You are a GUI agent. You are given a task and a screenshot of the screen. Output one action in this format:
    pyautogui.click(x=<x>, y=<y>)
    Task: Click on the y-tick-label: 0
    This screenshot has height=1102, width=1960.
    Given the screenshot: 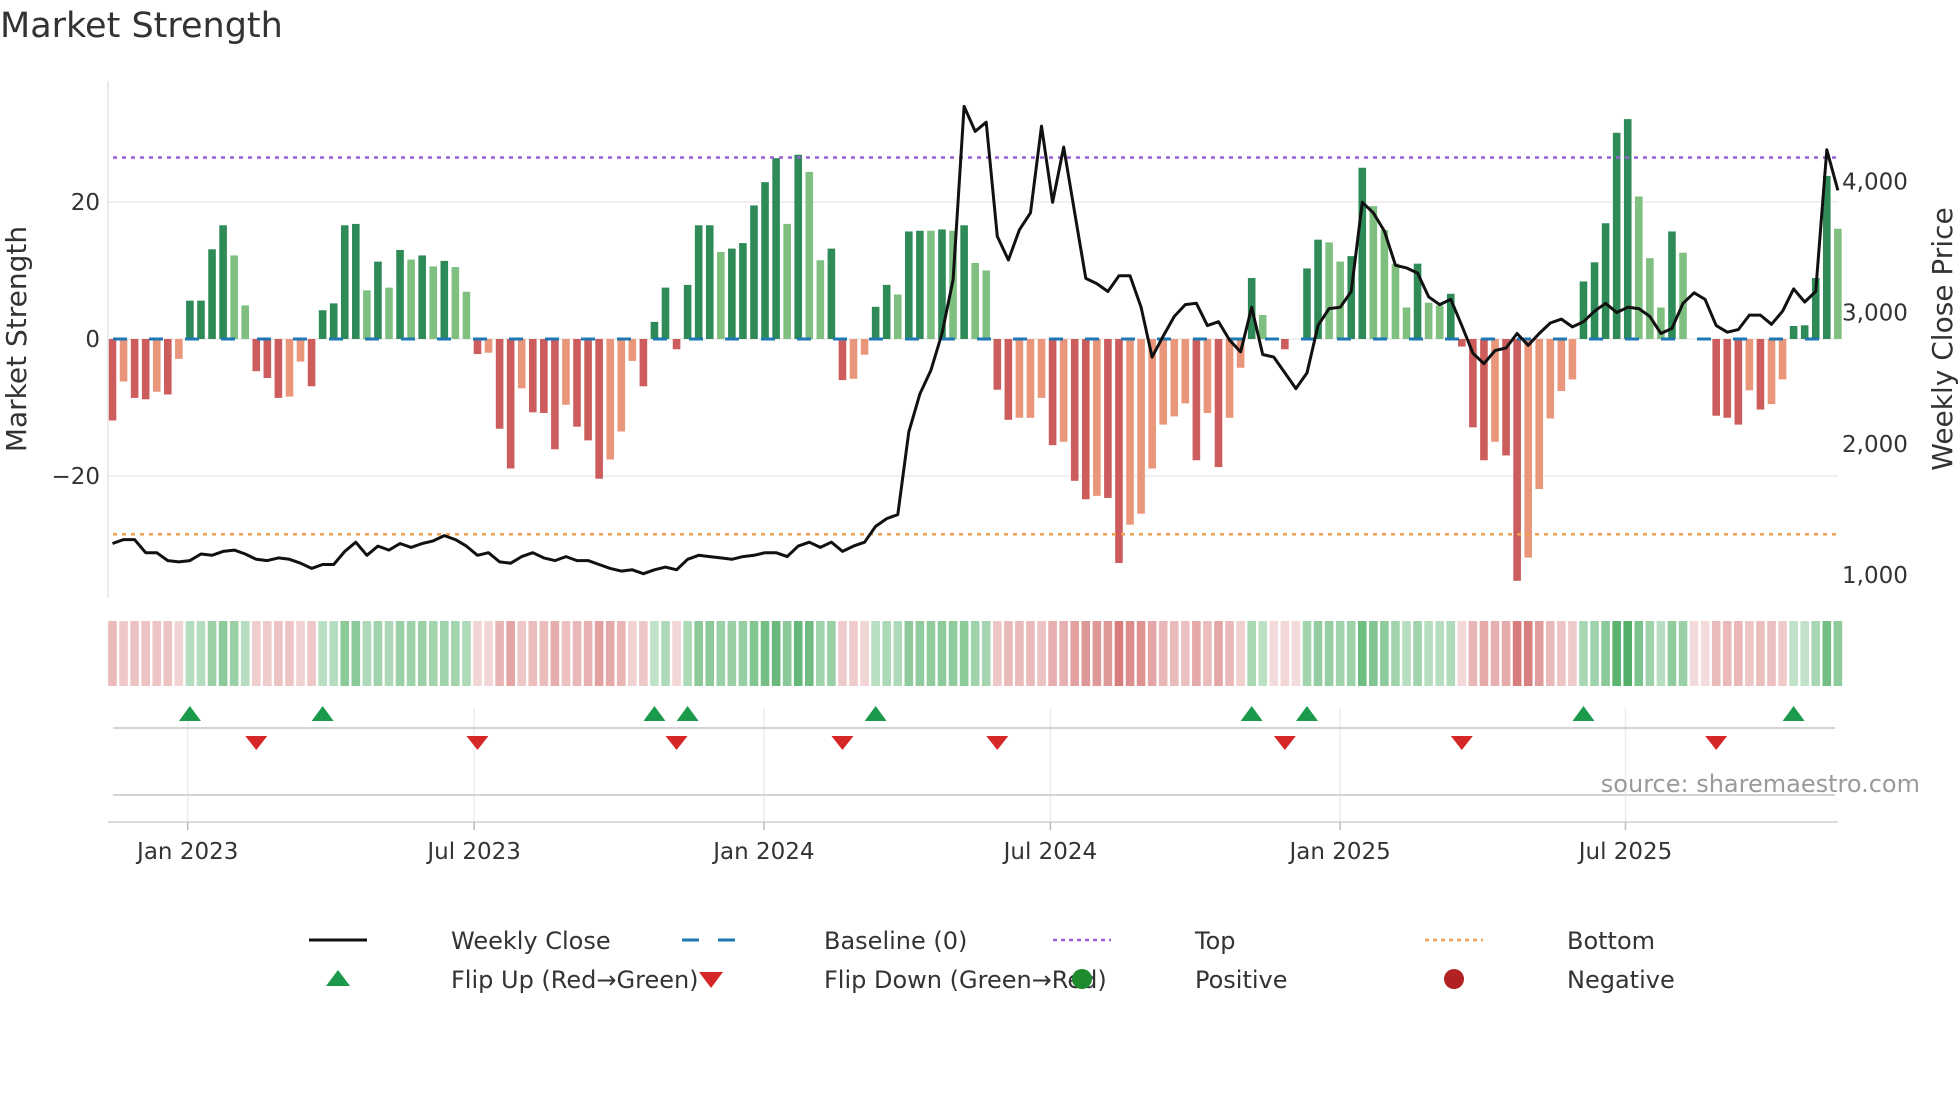 What is the action you would take?
    pyautogui.click(x=92, y=340)
    